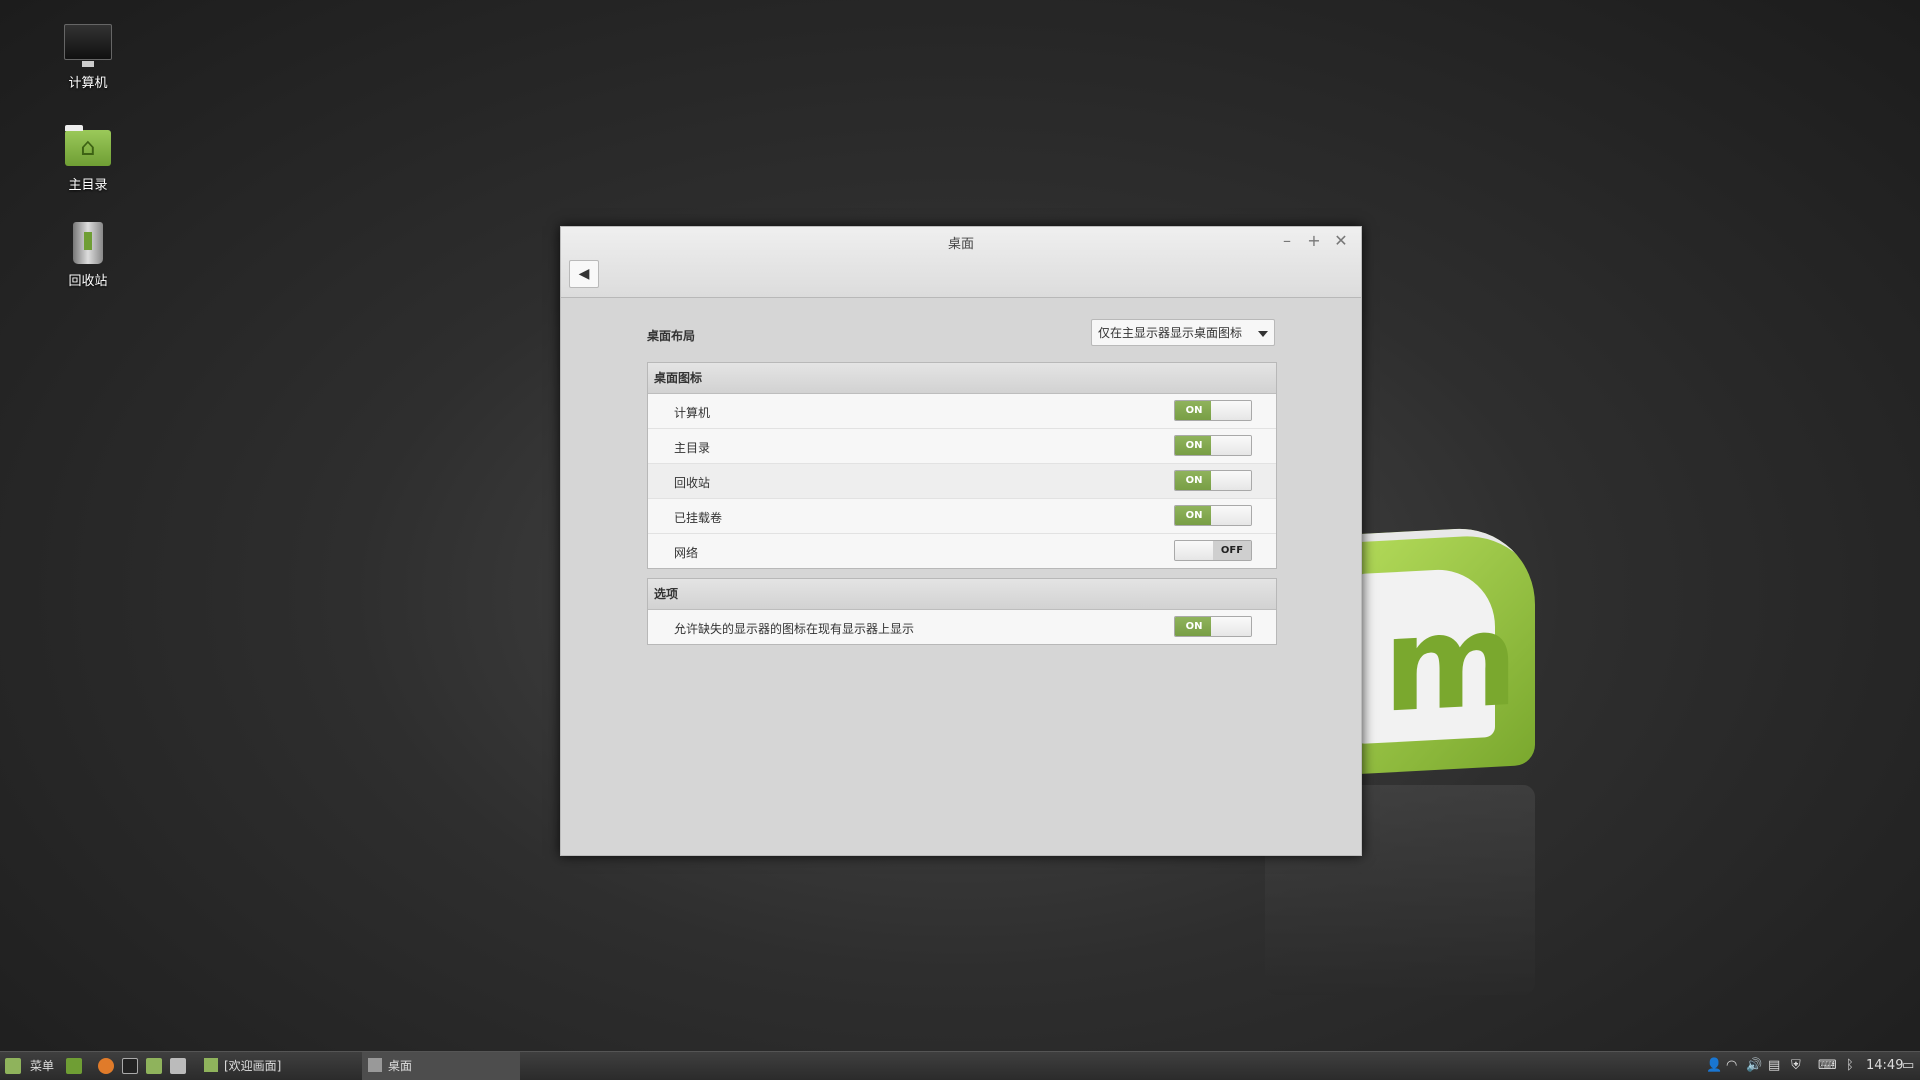 Image resolution: width=1920 pixels, height=1080 pixels. Describe the element at coordinates (962, 378) in the screenshot. I see `section-header: 桌面图标` at that location.